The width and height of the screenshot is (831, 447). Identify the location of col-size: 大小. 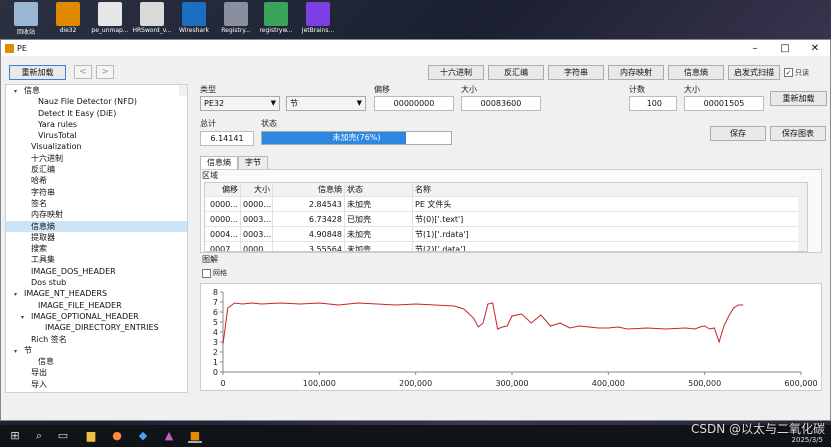
(257, 189).